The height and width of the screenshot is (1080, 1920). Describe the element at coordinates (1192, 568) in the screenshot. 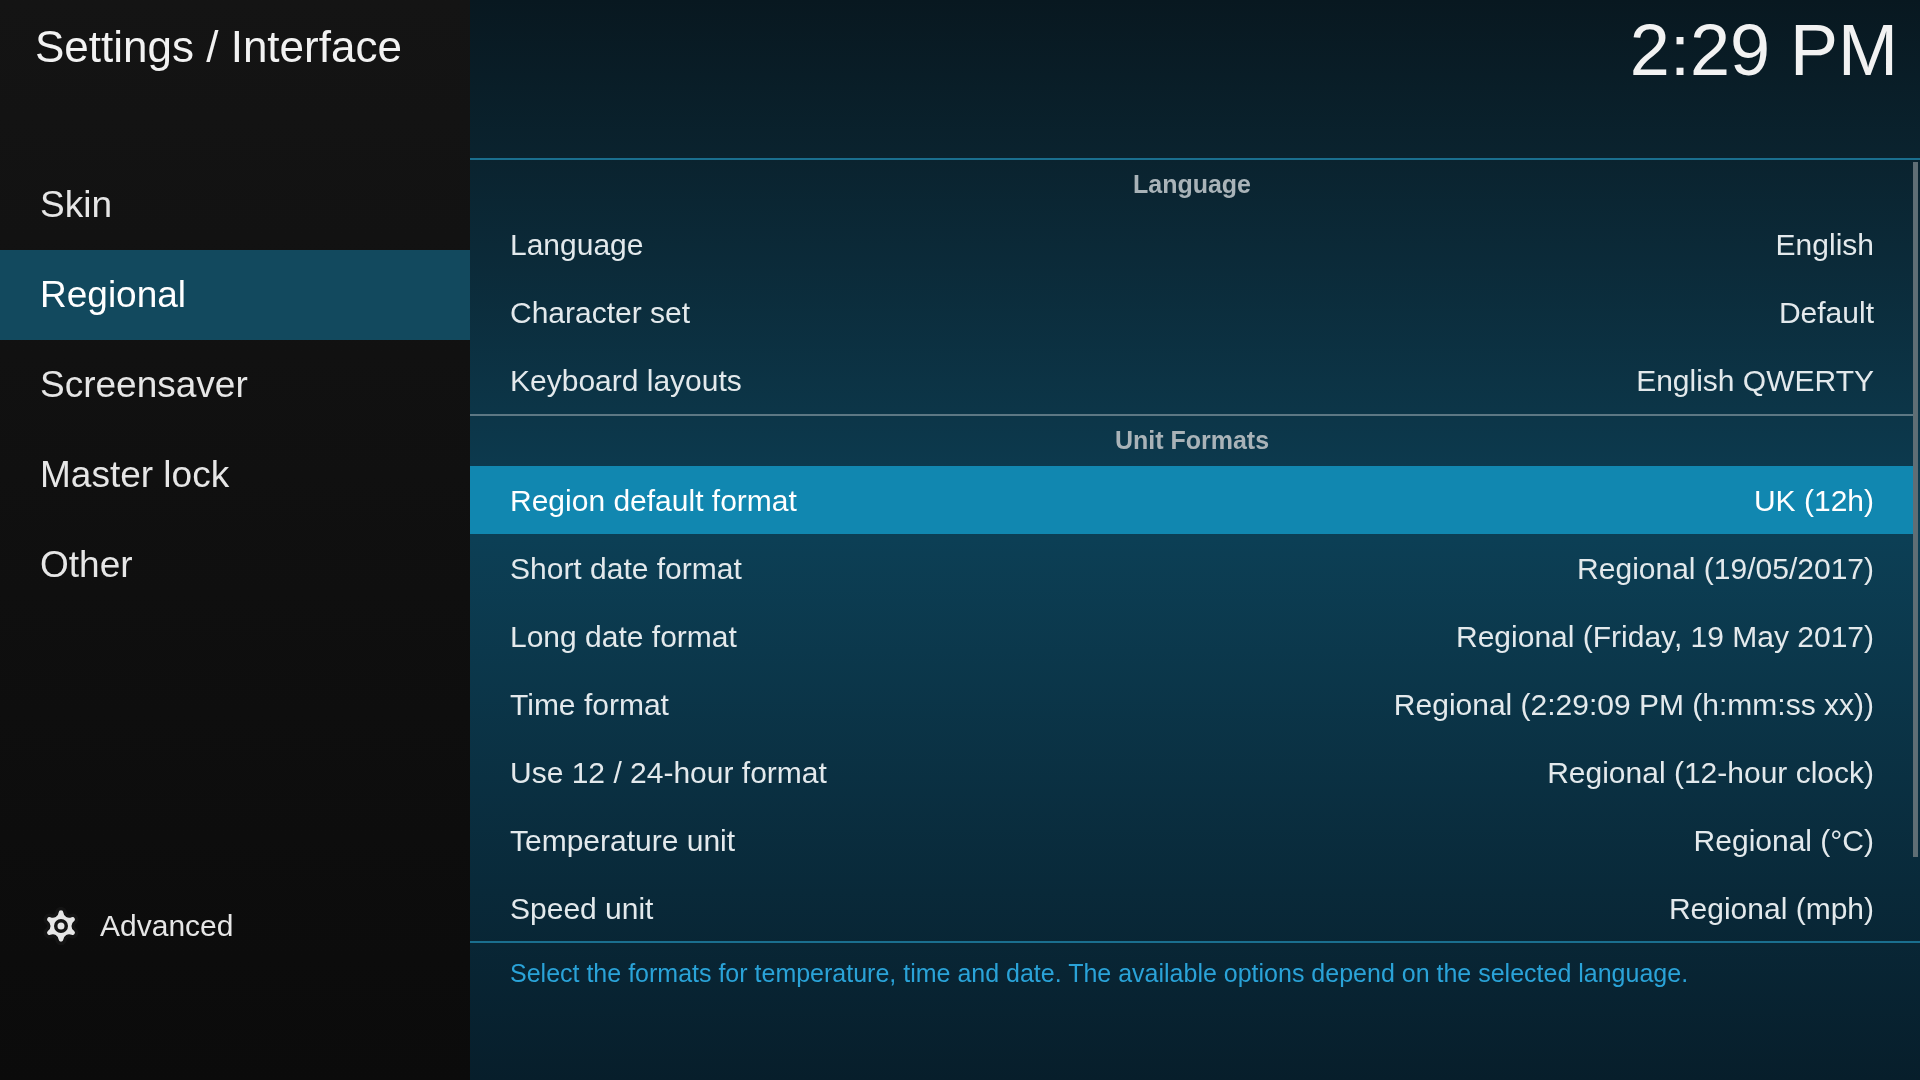

I see `setting-row: Short date format Regional (19/05/2017)` at that location.